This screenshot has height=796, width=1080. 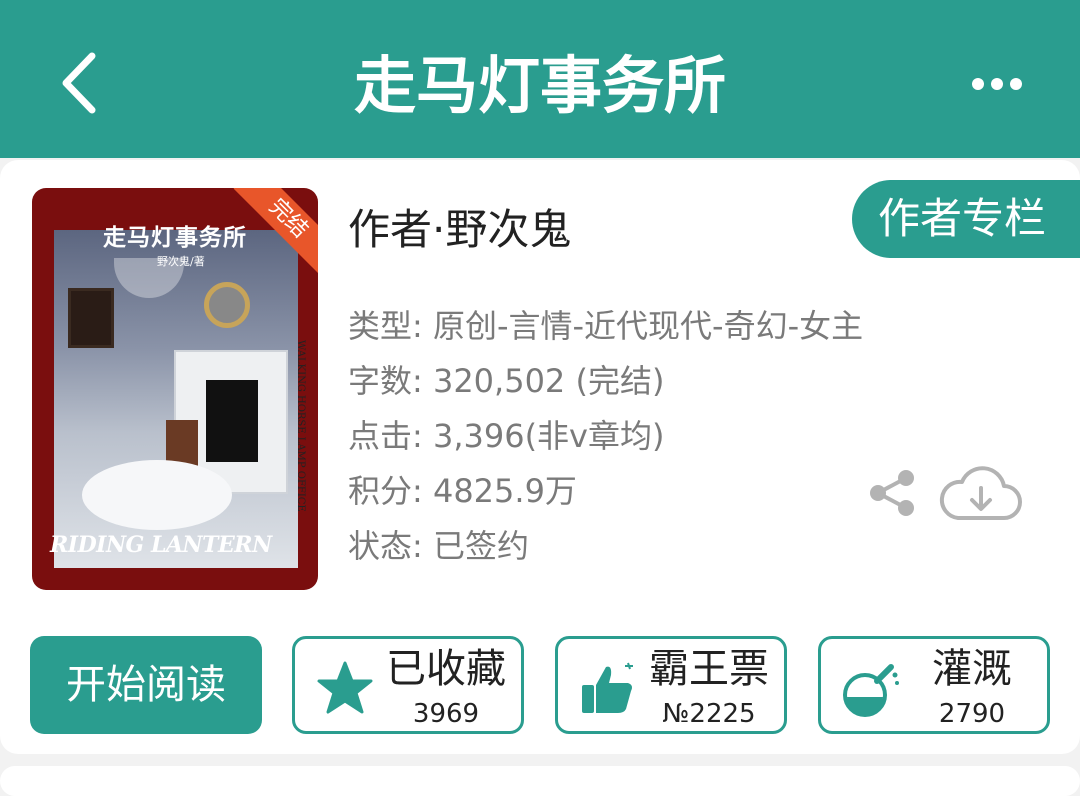 I want to click on favorite-label: 已收藏, so click(x=446, y=669).